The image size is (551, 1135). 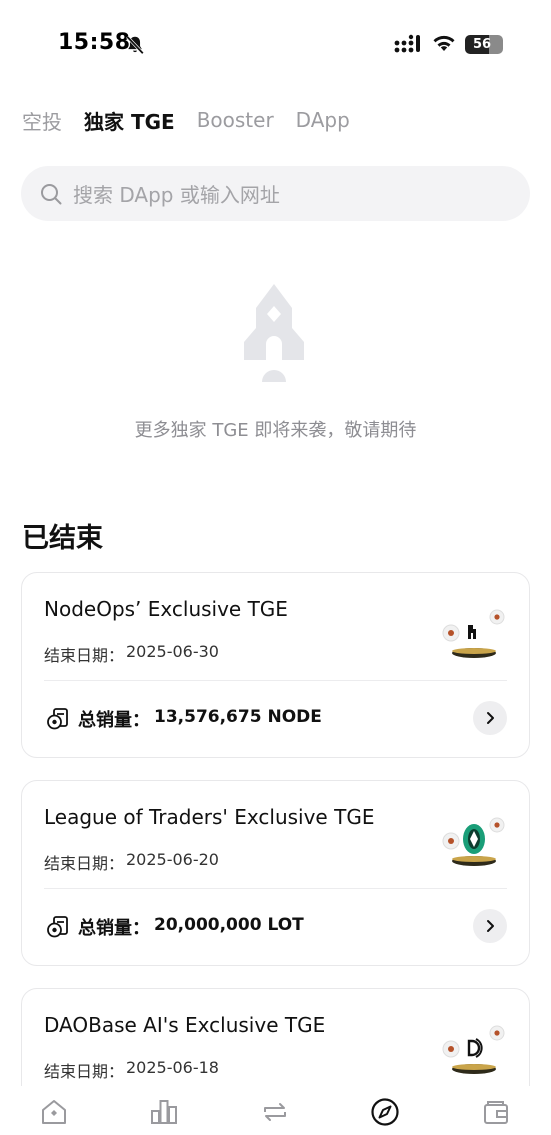 What do you see at coordinates (172, 651) in the screenshot?
I see `end-date: 2025-06-30` at bounding box center [172, 651].